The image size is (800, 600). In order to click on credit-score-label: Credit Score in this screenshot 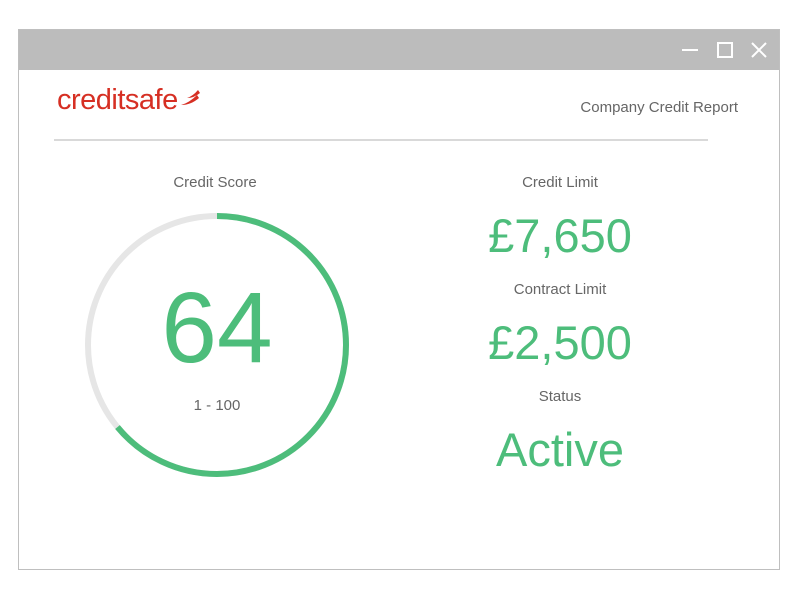, I will do `click(215, 182)`.